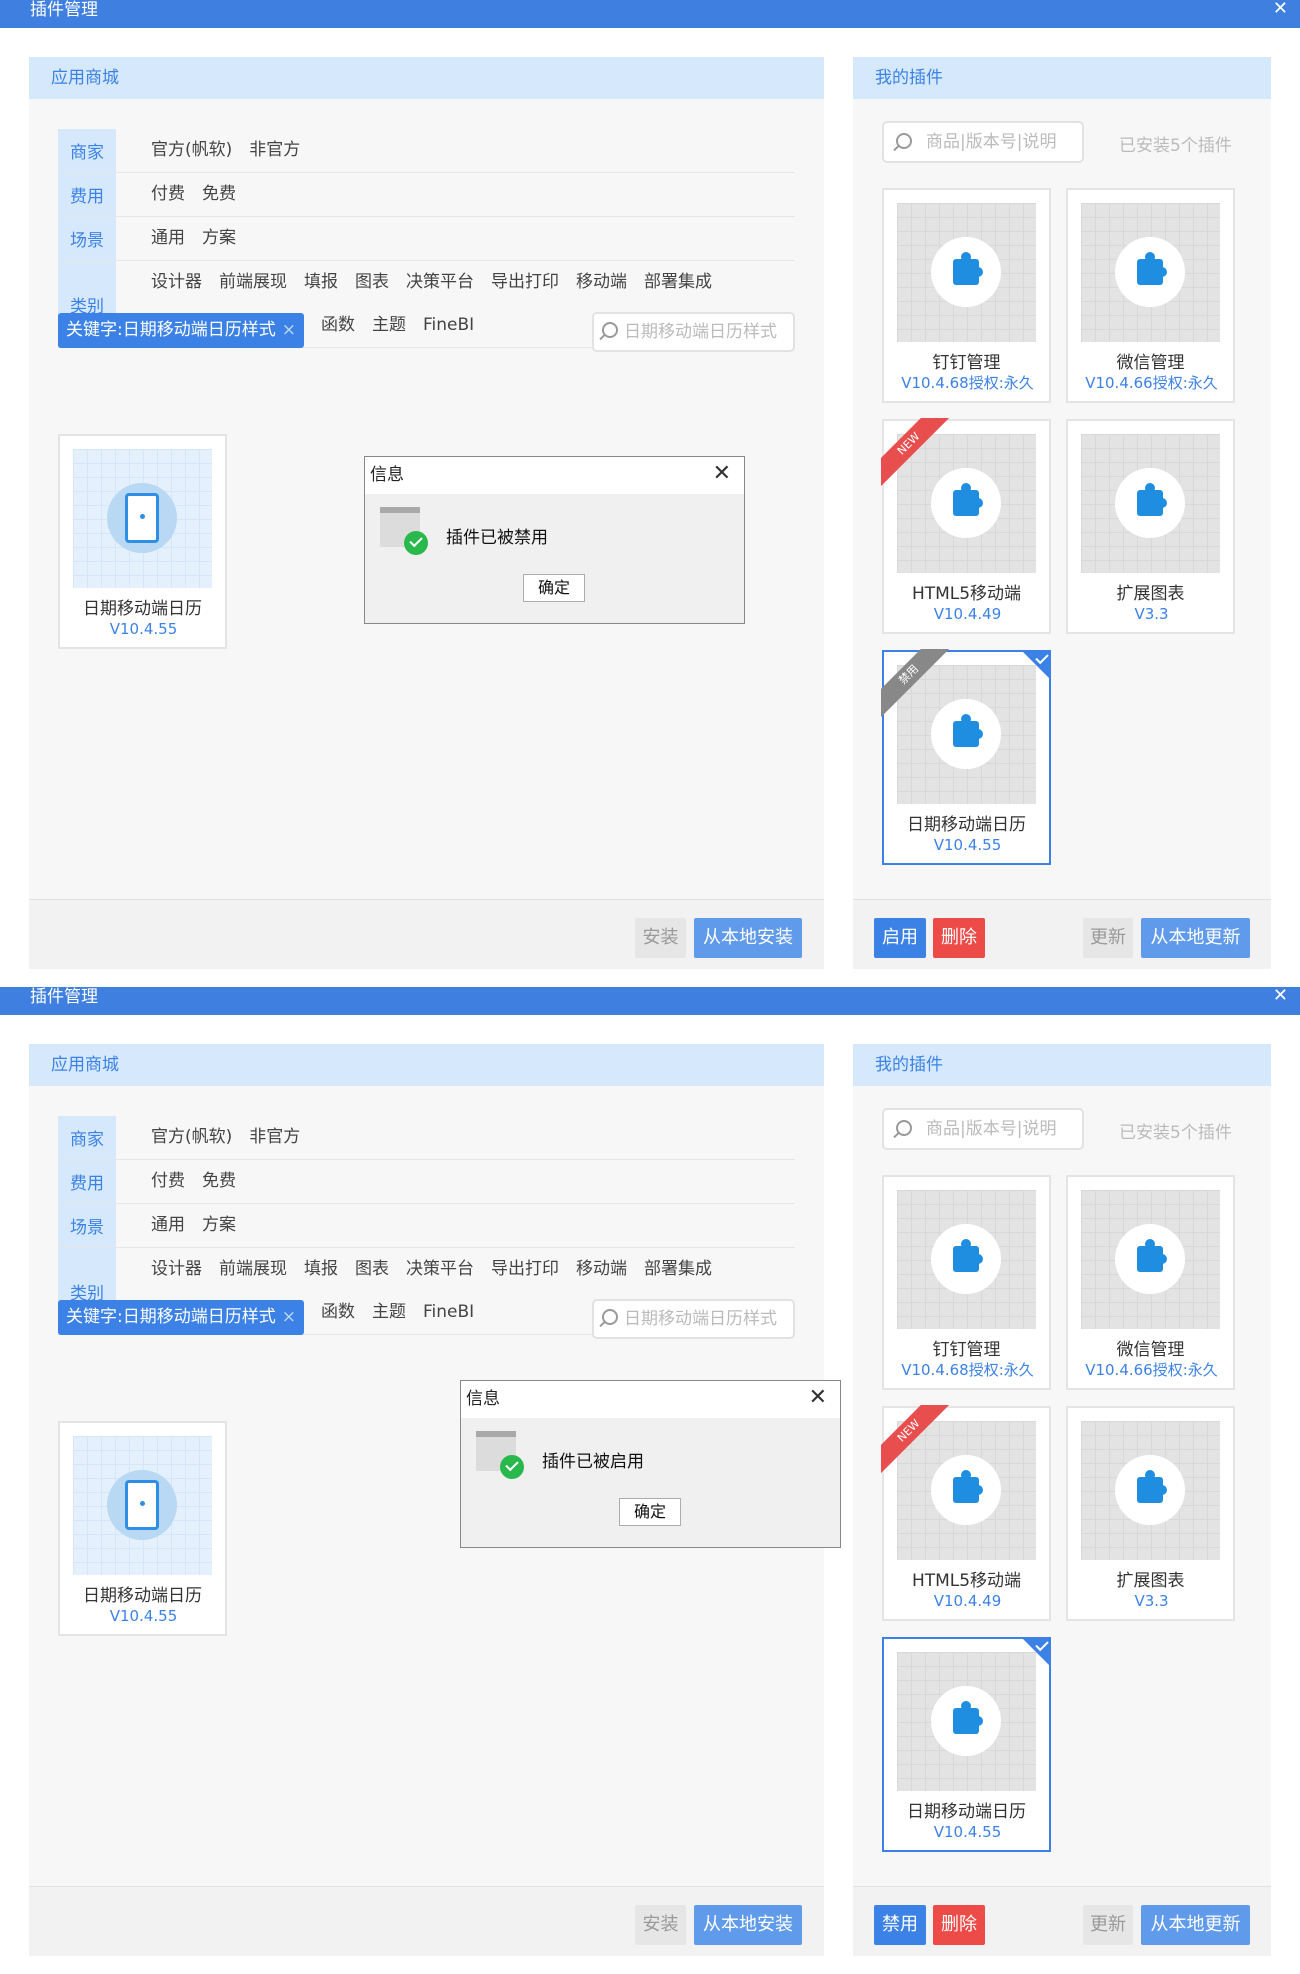 This screenshot has height=1974, width=1300. Describe the element at coordinates (650, 1001) in the screenshot. I see `window-titlebar: 插件管理 ✕` at that location.